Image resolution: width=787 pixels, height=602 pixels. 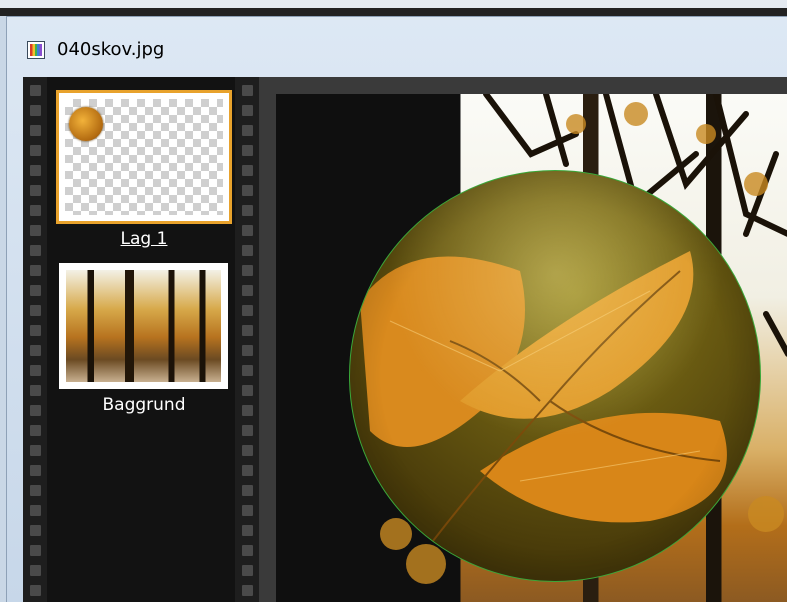 I want to click on layer-name: Baggrund, so click(x=144, y=405).